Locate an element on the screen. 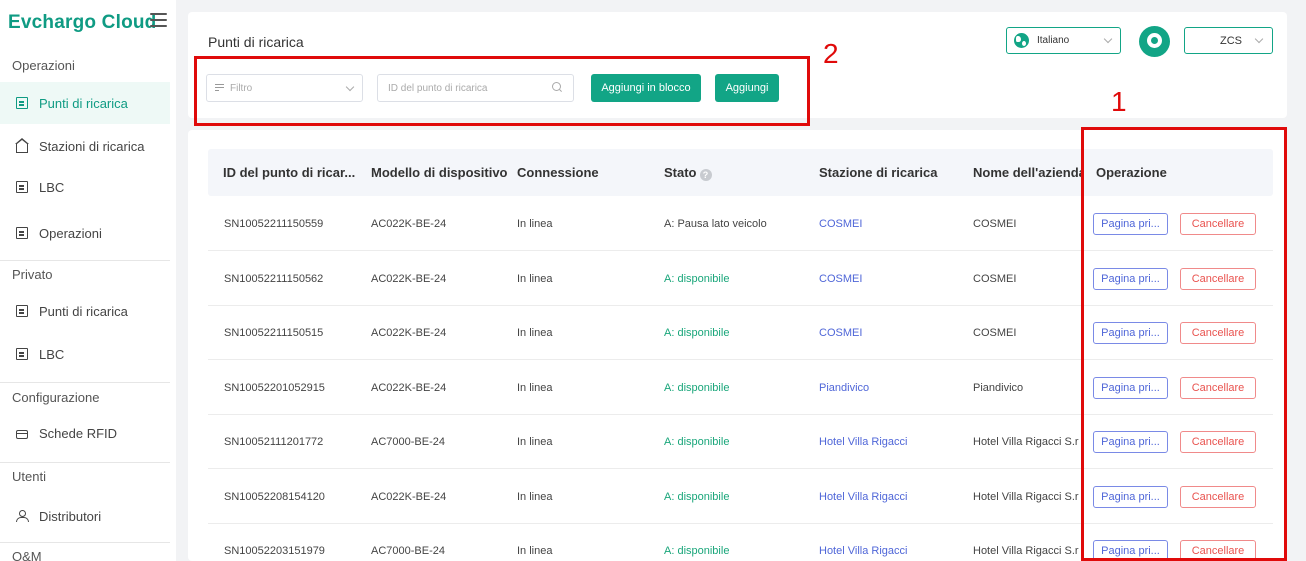 The image size is (1306, 561). column-header-status: Stato? is located at coordinates (688, 173).